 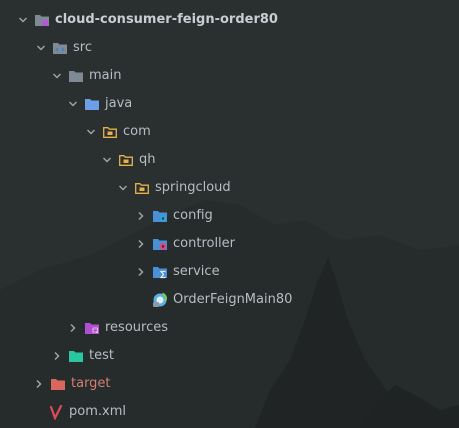 I want to click on module-folder-icon, so click(x=42, y=20).